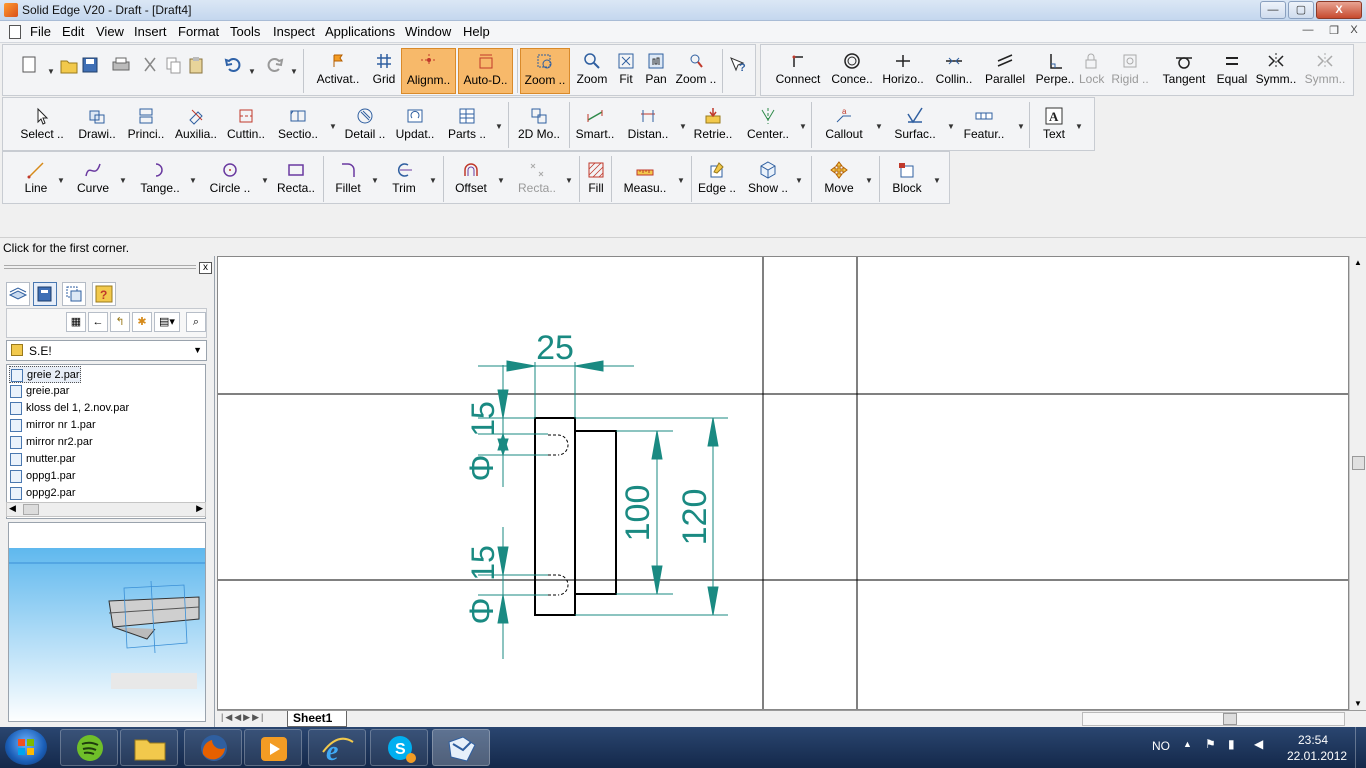 This screenshot has height=768, width=1366. I want to click on update-views-button: Updat.., so click(415, 126).